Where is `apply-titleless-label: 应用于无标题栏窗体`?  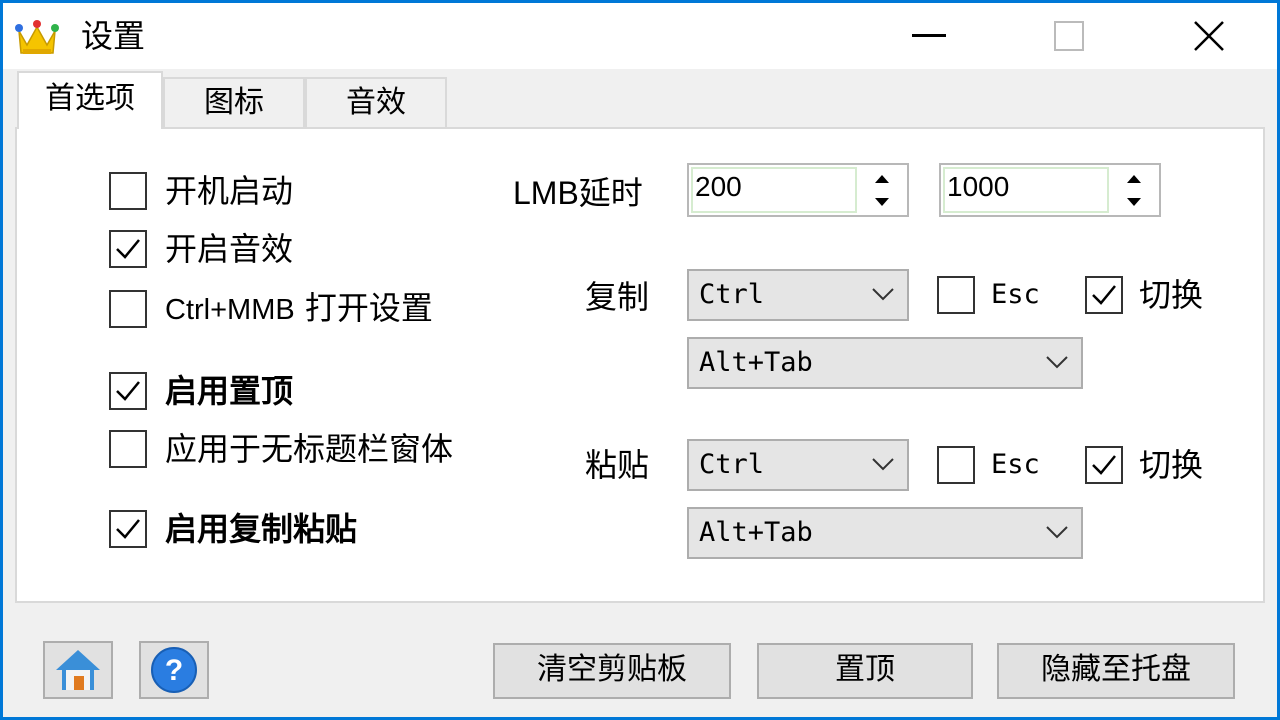
apply-titleless-label: 应用于无标题栏窗体 is located at coordinates (309, 449).